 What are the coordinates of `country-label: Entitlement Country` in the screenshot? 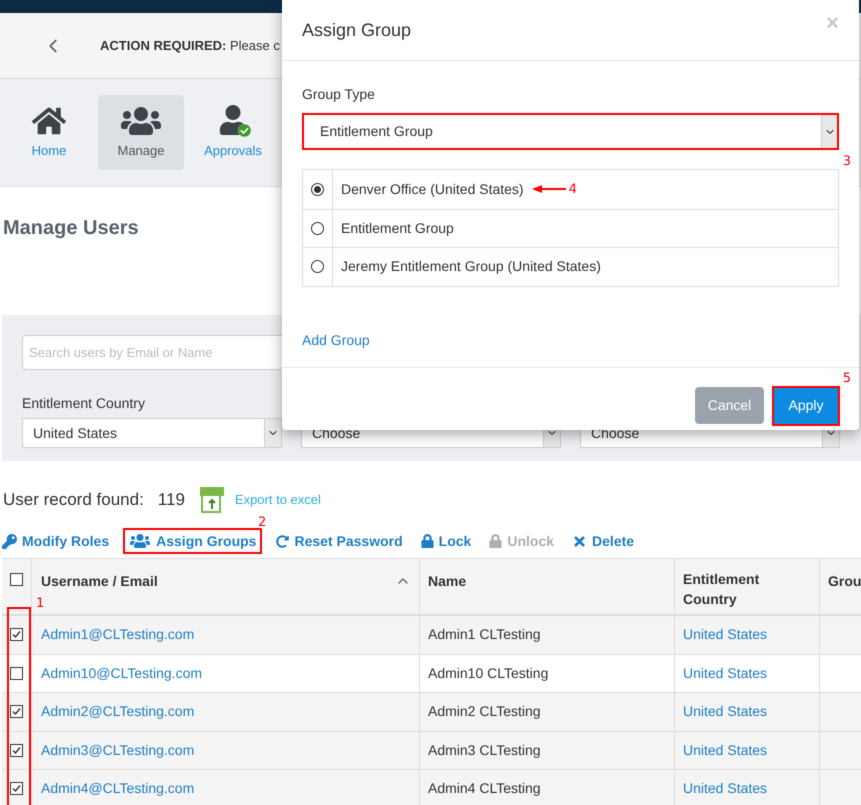 It's located at (83, 403).